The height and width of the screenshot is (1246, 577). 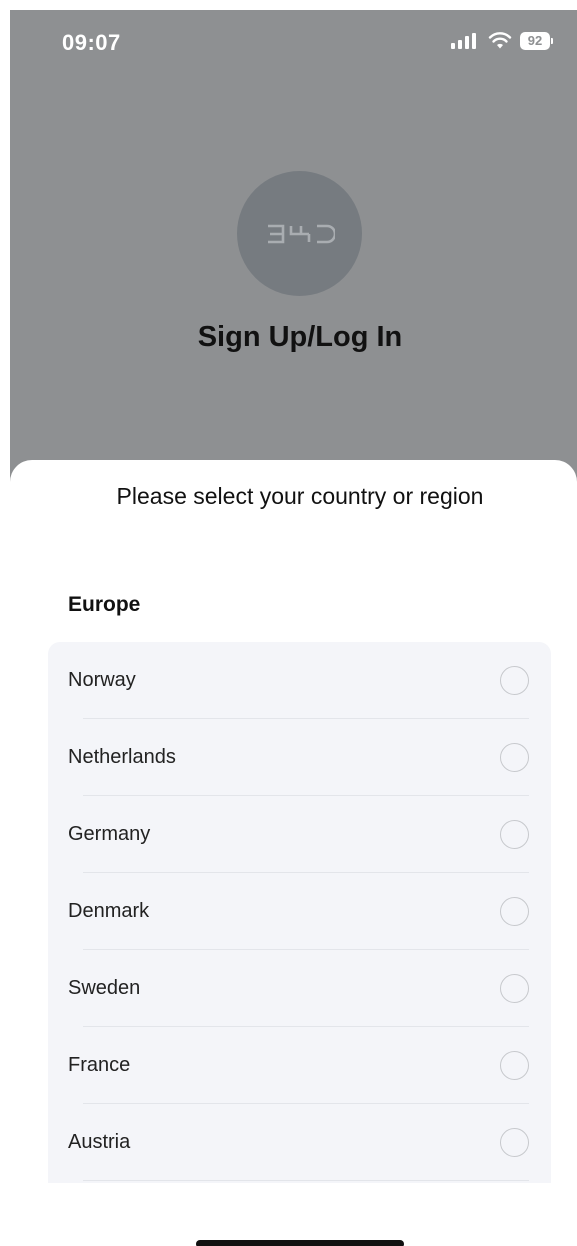 I want to click on country-item-denmark: Denmark, so click(x=299, y=911).